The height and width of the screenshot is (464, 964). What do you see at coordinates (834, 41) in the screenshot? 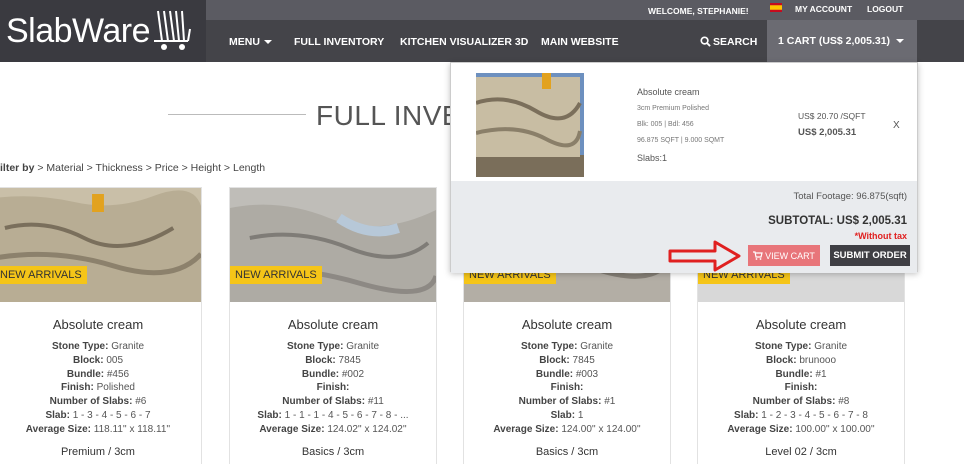
I see `cart-label: 1 CART (US$ 2,005.31)` at bounding box center [834, 41].